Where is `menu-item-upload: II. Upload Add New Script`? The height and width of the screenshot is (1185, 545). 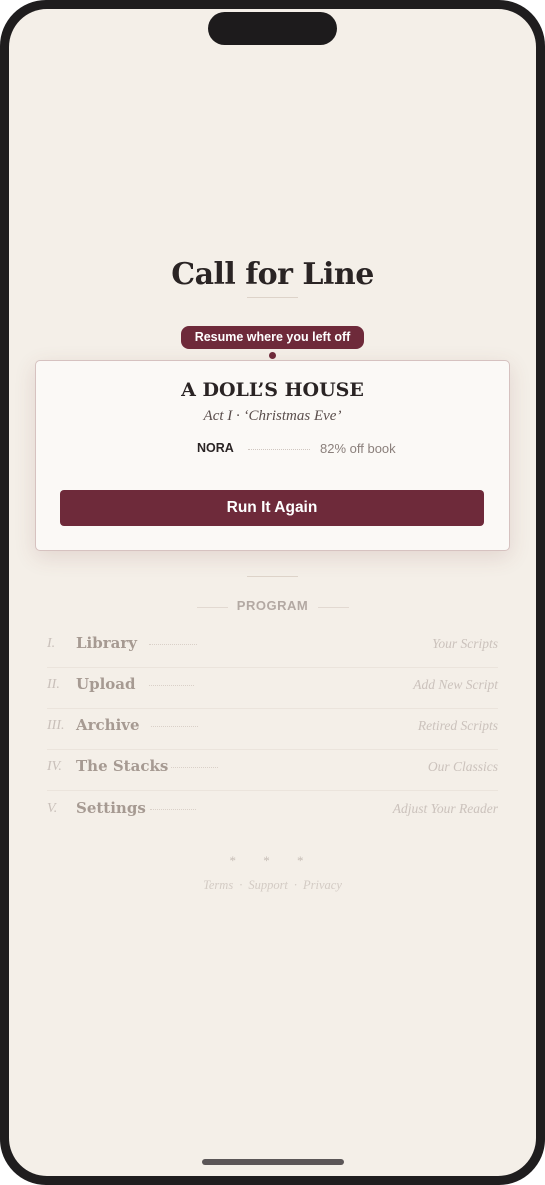 menu-item-upload: II. Upload Add New Script is located at coordinates (272, 688).